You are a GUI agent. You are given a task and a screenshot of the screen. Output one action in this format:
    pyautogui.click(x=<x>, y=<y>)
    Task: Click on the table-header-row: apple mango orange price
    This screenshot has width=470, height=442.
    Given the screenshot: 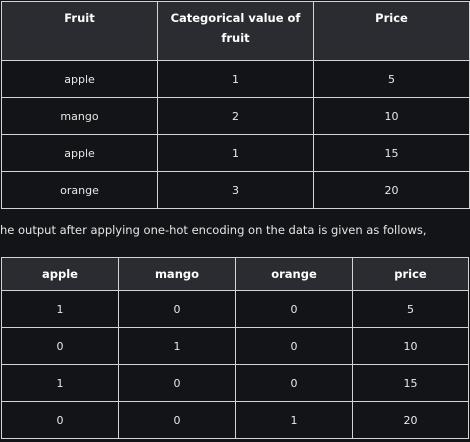 What is the action you would take?
    pyautogui.click(x=235, y=274)
    